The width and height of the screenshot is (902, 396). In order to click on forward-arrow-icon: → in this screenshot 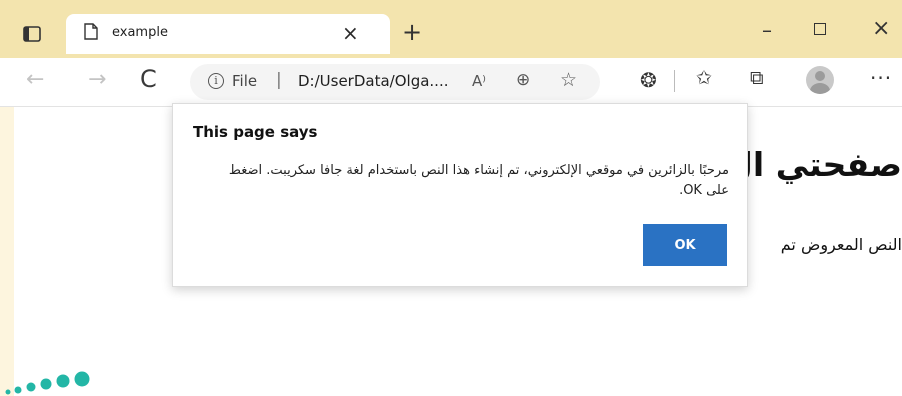, I will do `click(97, 79)`.